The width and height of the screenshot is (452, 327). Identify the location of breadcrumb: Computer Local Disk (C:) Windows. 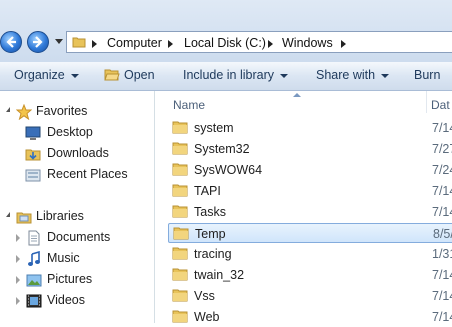
(259, 42).